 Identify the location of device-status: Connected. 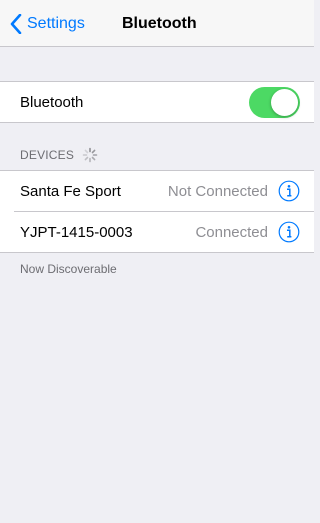
(231, 232).